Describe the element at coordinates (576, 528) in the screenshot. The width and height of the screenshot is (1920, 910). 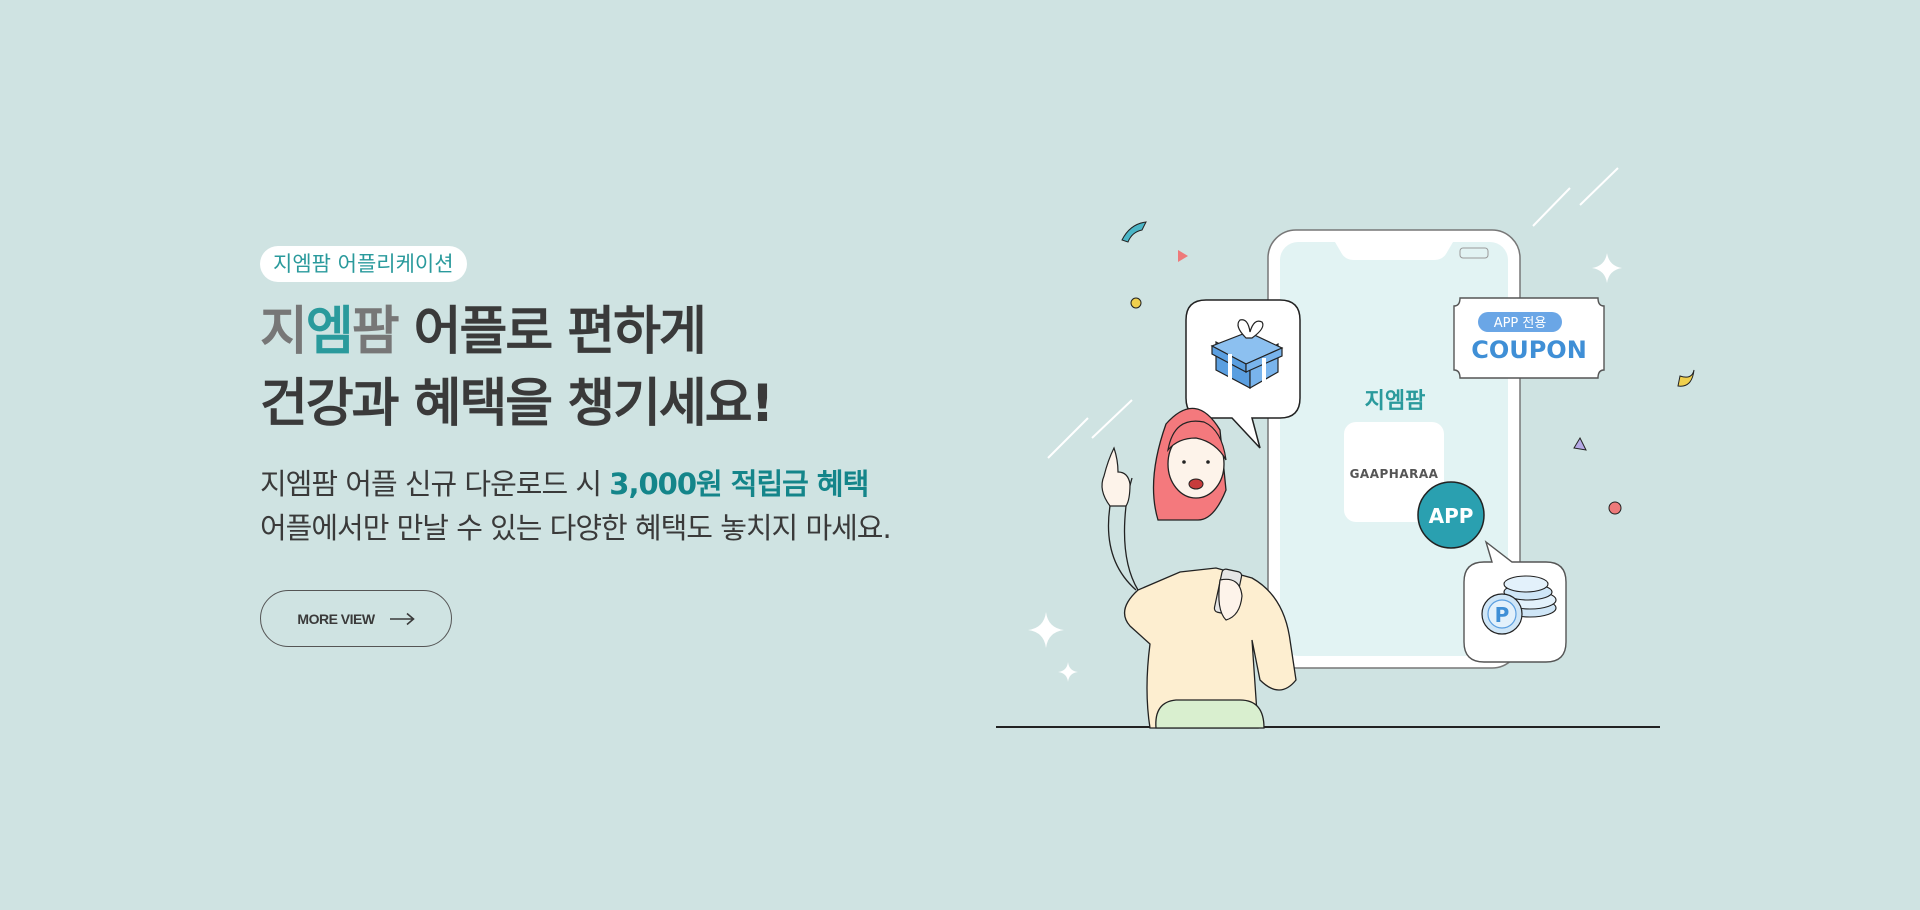
I see `description-line2: 어플에서만 만날 수 있는 다양한 혜택도 놓치지 마세요.` at that location.